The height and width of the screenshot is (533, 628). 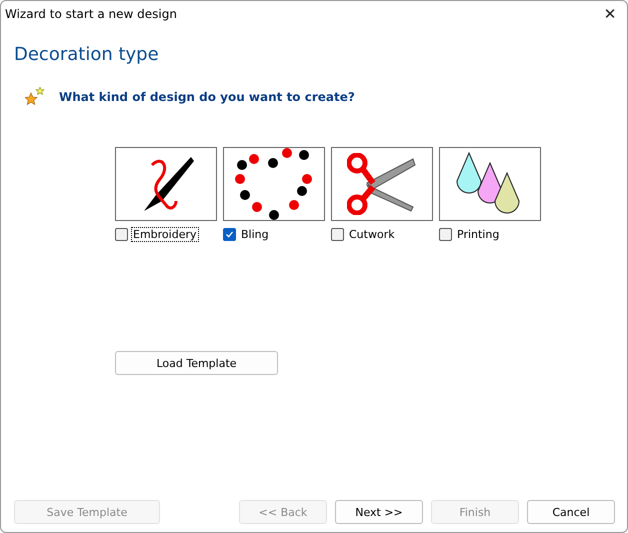 What do you see at coordinates (372, 234) in the screenshot?
I see `checkbox-label: Cutwork` at bounding box center [372, 234].